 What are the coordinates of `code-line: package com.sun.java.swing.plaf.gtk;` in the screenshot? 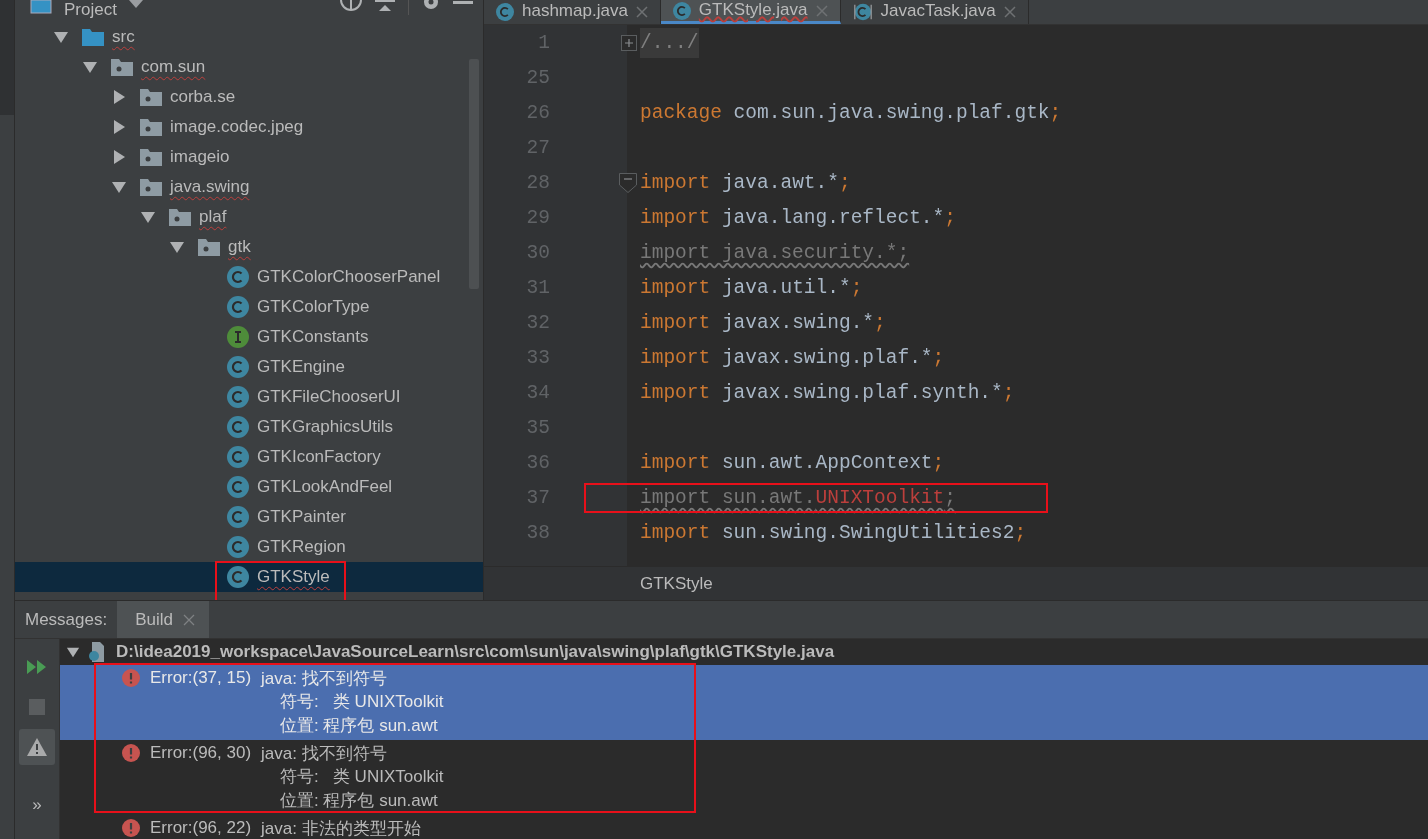 It's located at (851, 113).